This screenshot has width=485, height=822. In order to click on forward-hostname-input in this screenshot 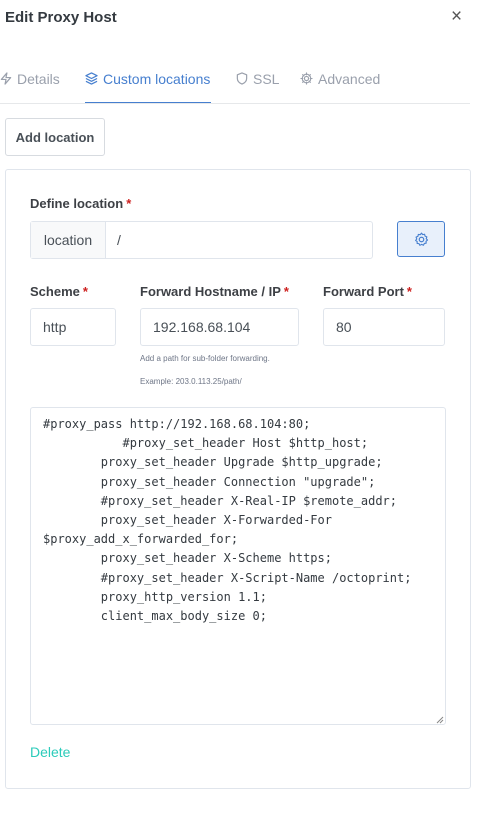, I will do `click(219, 327)`.